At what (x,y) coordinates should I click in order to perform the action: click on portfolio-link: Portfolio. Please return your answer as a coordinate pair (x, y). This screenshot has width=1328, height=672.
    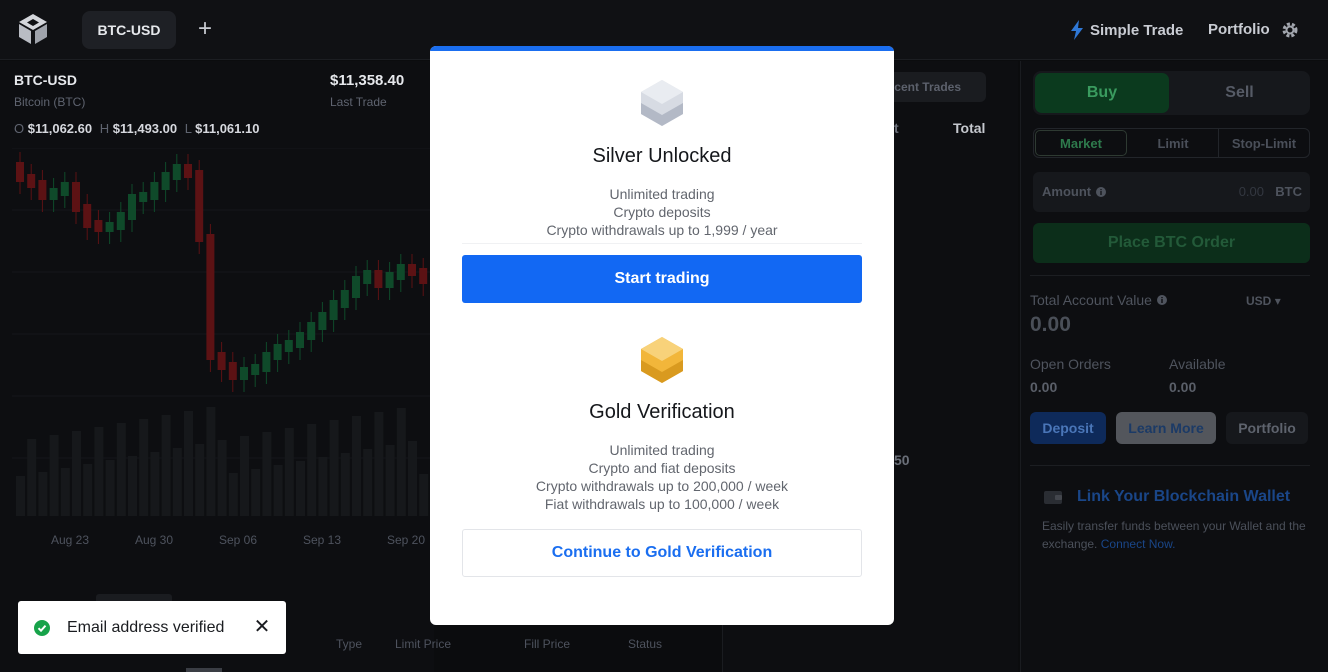
    Looking at the image, I should click on (1239, 29).